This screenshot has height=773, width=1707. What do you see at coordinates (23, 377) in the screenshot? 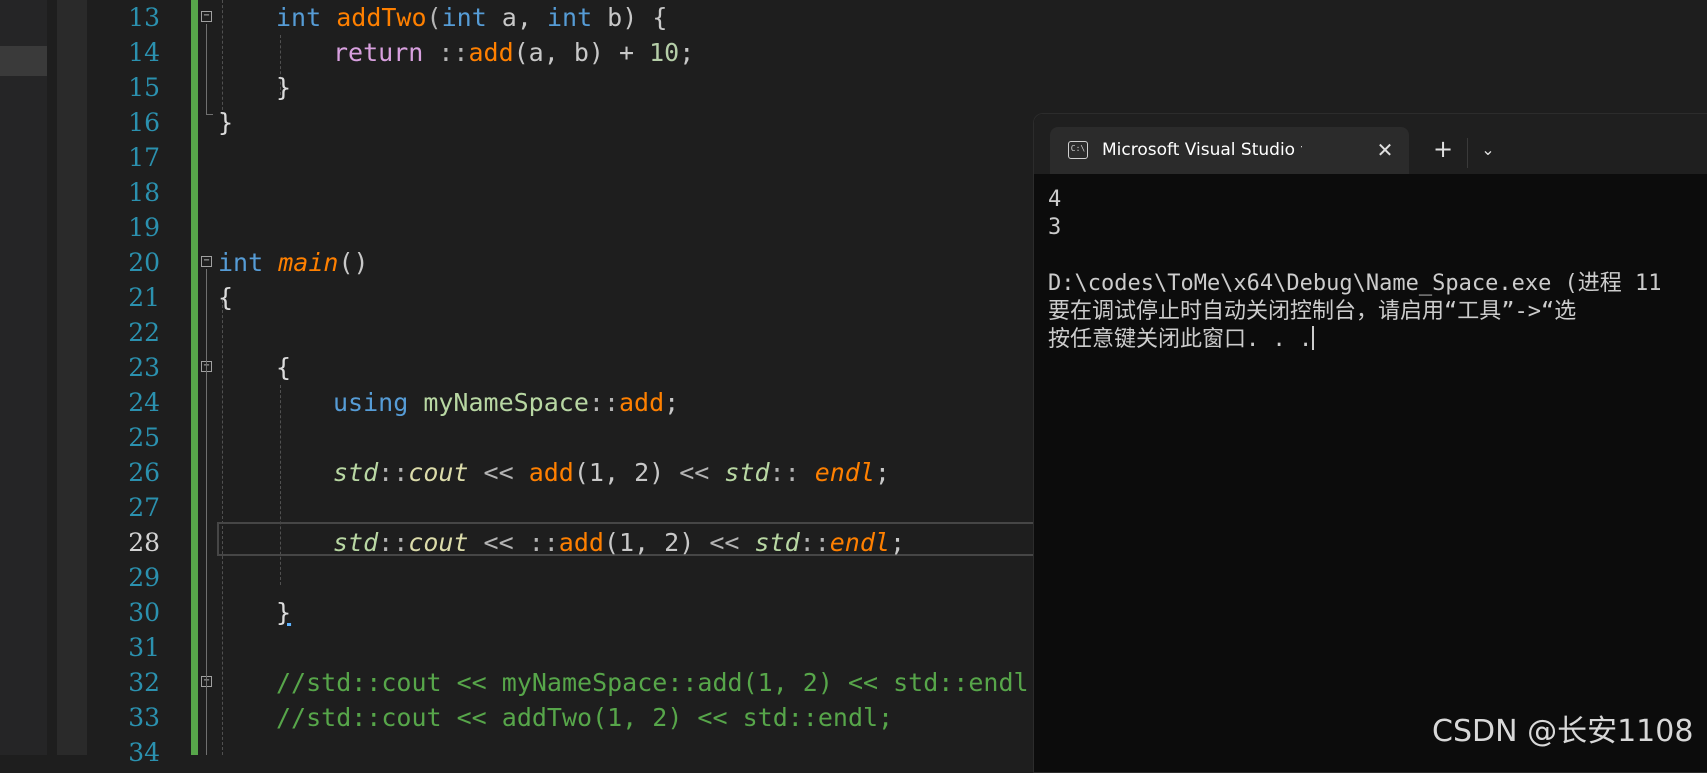
I see `solution-explorer-edge` at bounding box center [23, 377].